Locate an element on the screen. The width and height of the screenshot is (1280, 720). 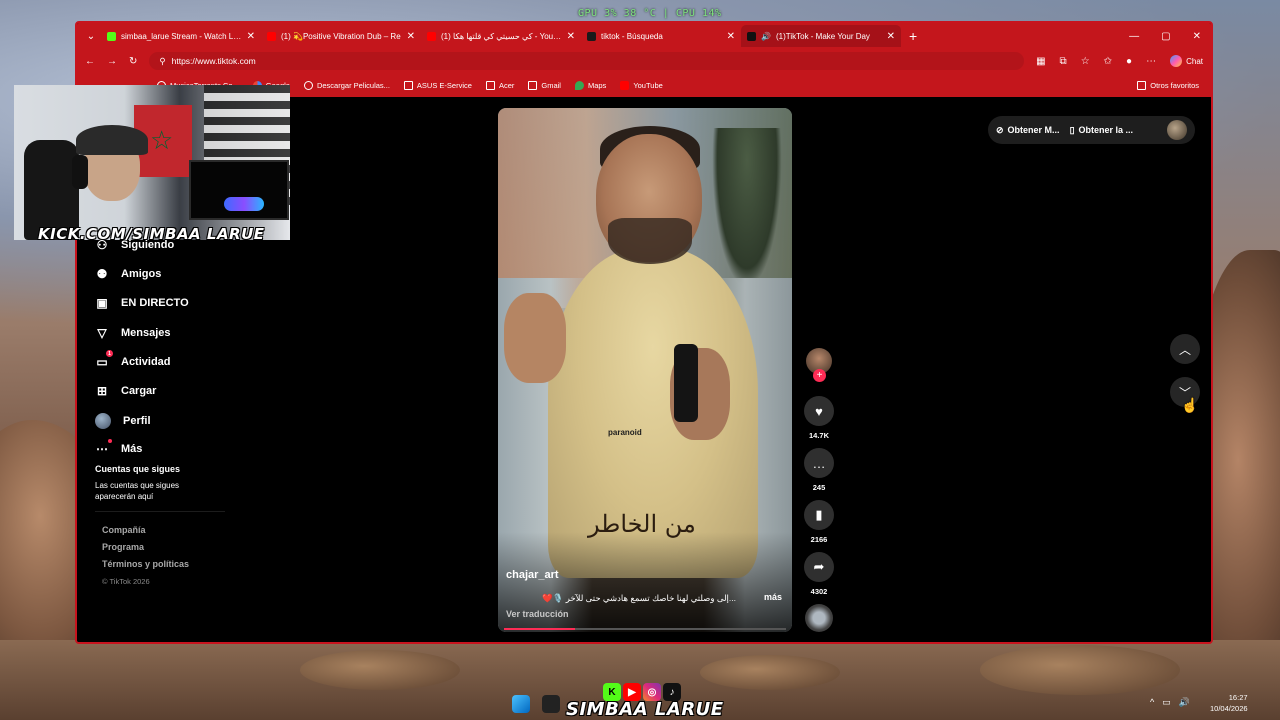
divider is located at coordinates (160, 511).